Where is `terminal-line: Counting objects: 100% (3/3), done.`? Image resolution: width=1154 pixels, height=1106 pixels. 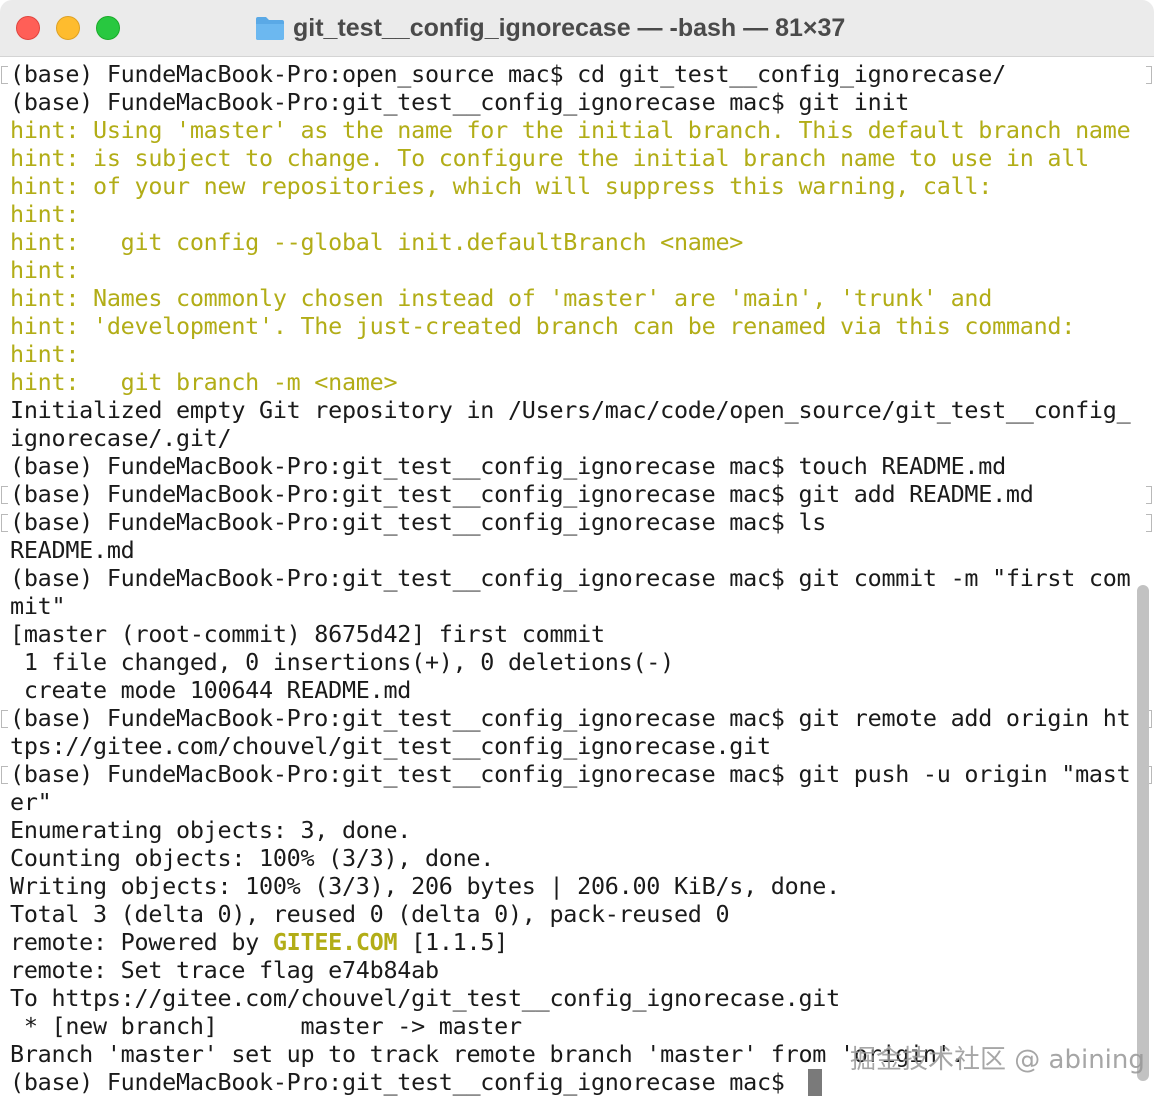 terminal-line: Counting objects: 100% (3/3), done. is located at coordinates (252, 858).